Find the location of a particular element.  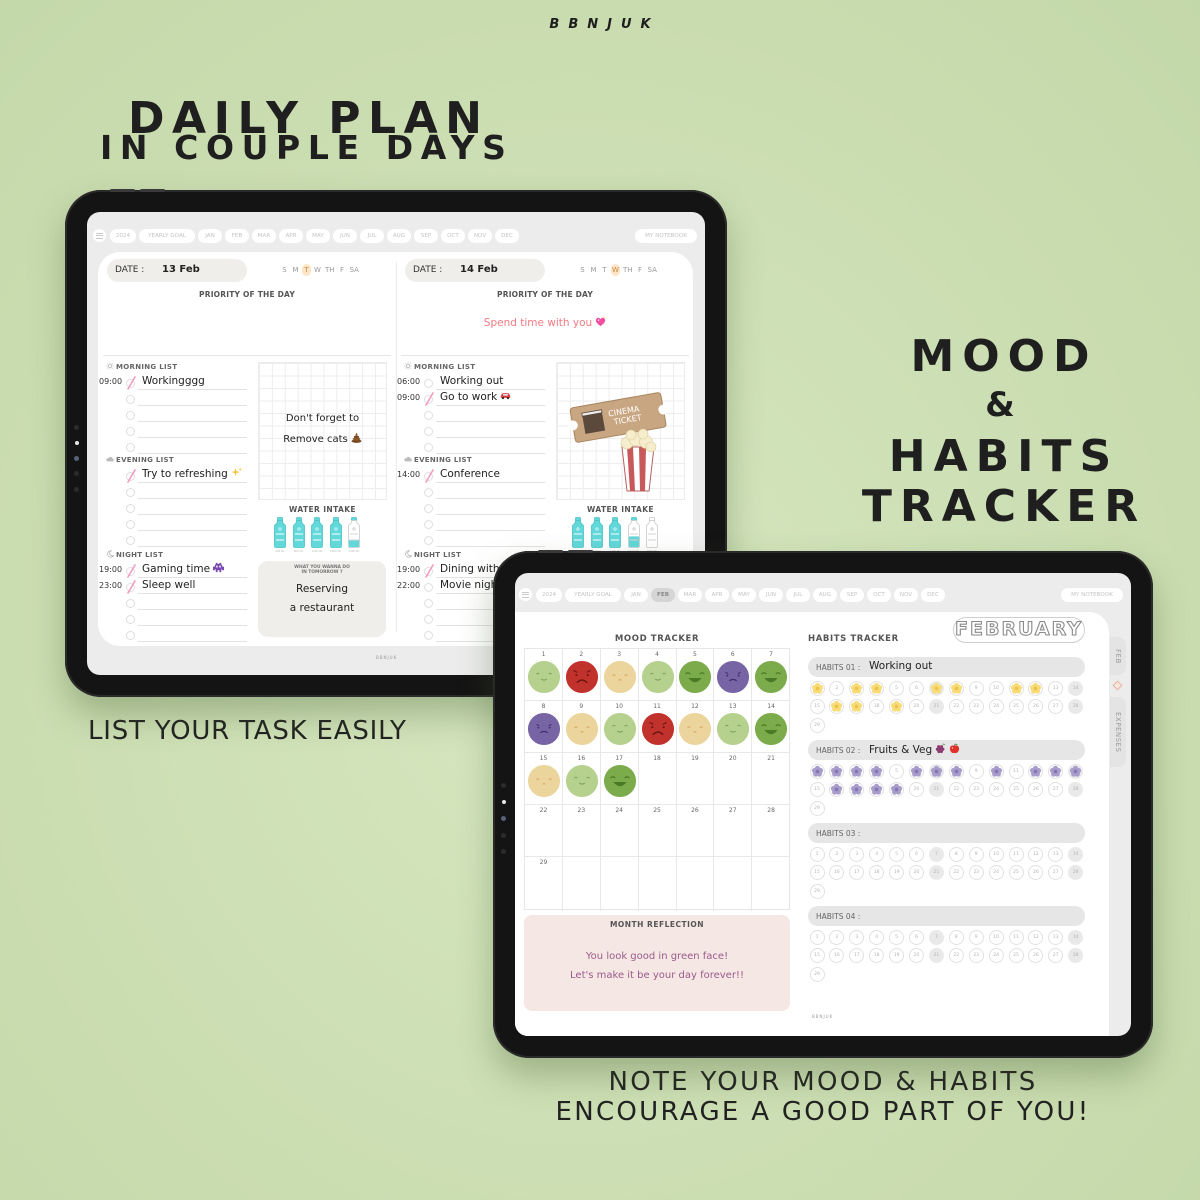

weekday-sa: SA is located at coordinates (652, 270).